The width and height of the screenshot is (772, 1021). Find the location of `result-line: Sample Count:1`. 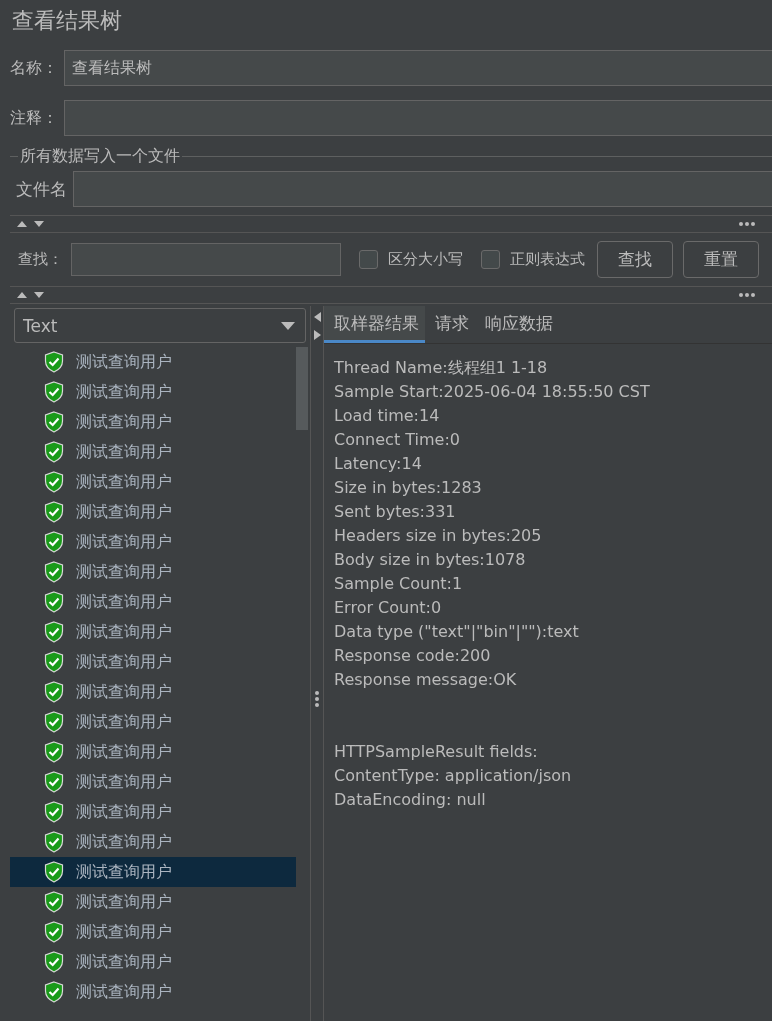

result-line: Sample Count:1 is located at coordinates (399, 584).